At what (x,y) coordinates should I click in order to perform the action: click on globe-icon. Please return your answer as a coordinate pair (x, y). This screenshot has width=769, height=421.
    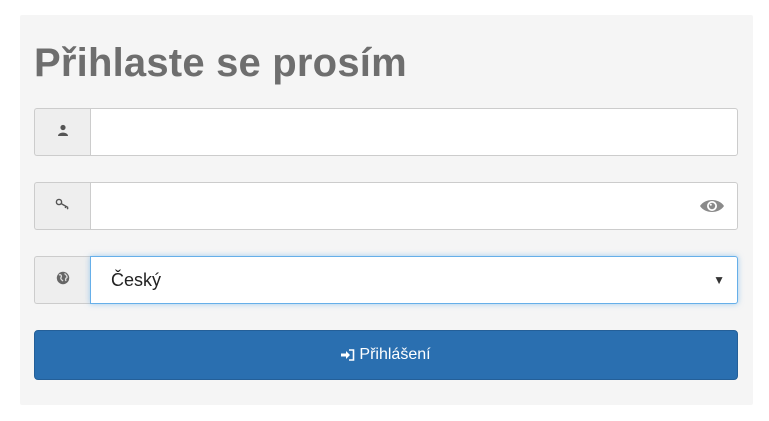
    Looking at the image, I should click on (63, 280).